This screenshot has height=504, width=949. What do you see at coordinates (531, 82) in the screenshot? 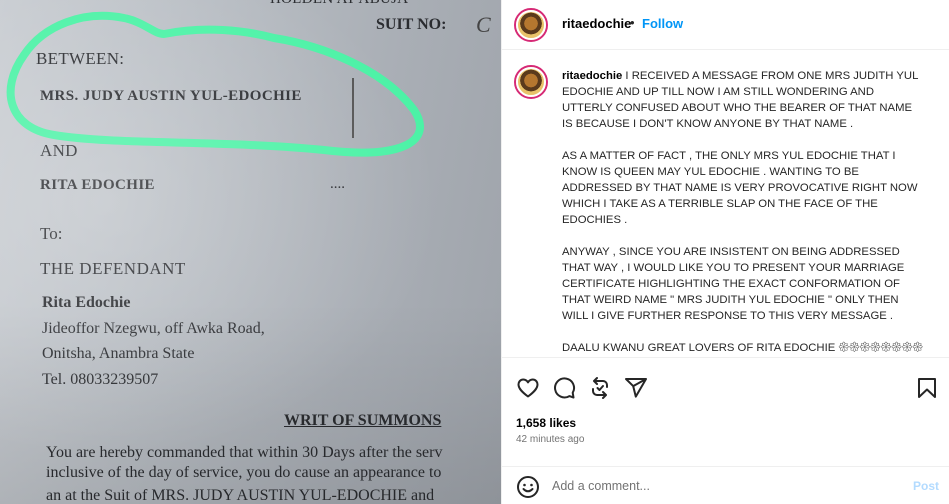
I see `caption-avatar` at bounding box center [531, 82].